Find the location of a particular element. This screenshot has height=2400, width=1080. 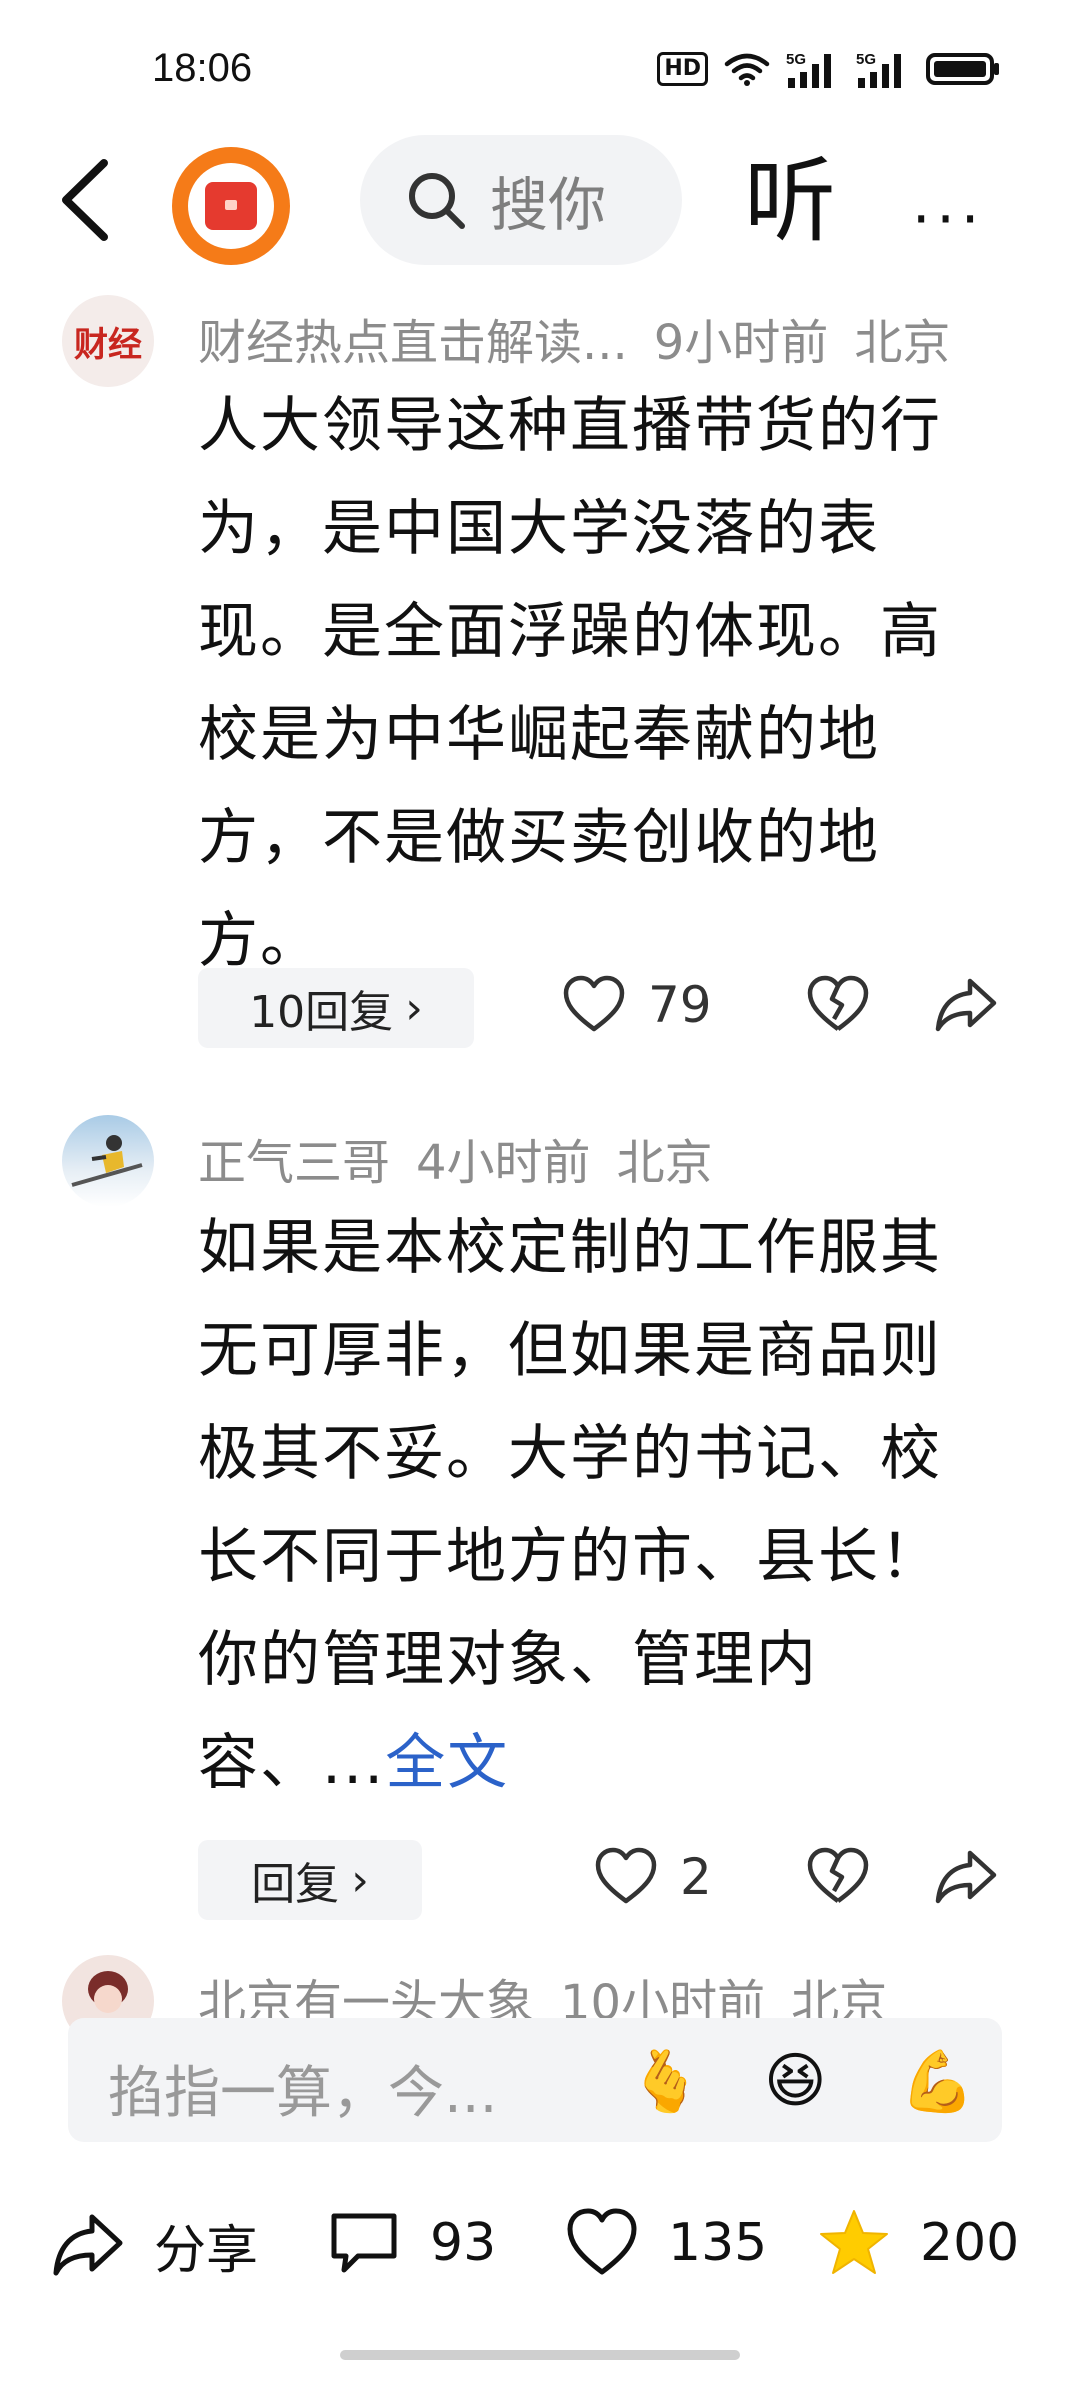

status-time: 18:06 is located at coordinates (202, 68).